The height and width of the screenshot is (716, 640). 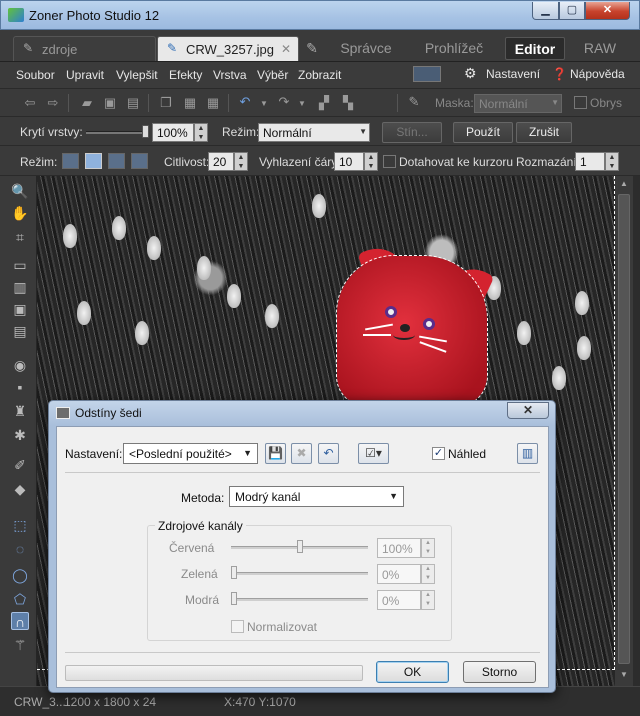 I want to click on mode-editor: Editor, so click(x=535, y=48).